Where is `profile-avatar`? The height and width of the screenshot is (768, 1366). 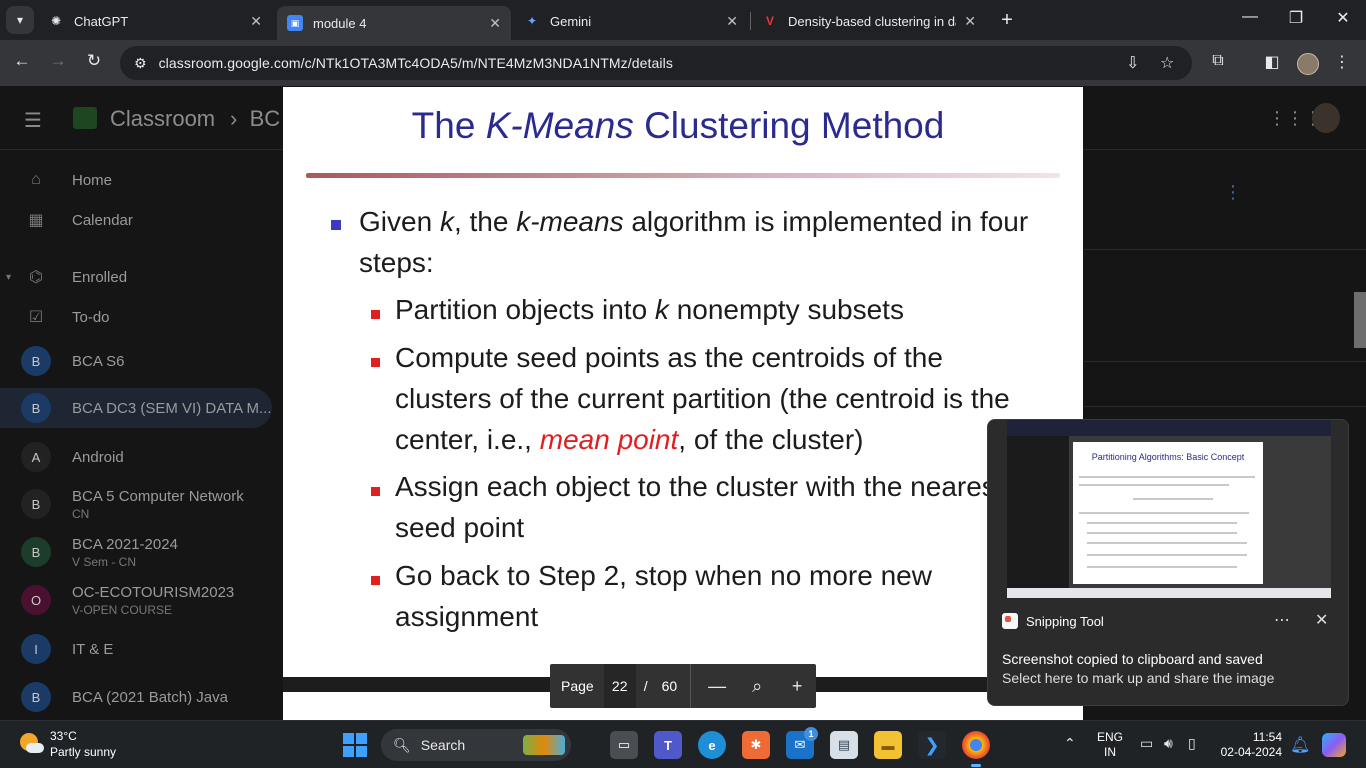
profile-avatar is located at coordinates (1308, 64).